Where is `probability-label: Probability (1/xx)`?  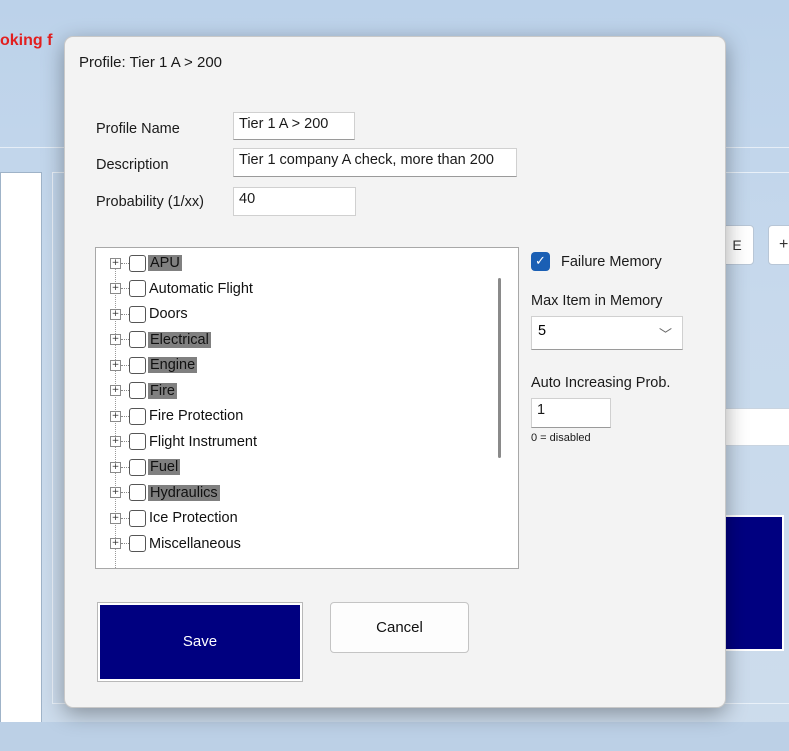
probability-label: Probability (1/xx) is located at coordinates (150, 202).